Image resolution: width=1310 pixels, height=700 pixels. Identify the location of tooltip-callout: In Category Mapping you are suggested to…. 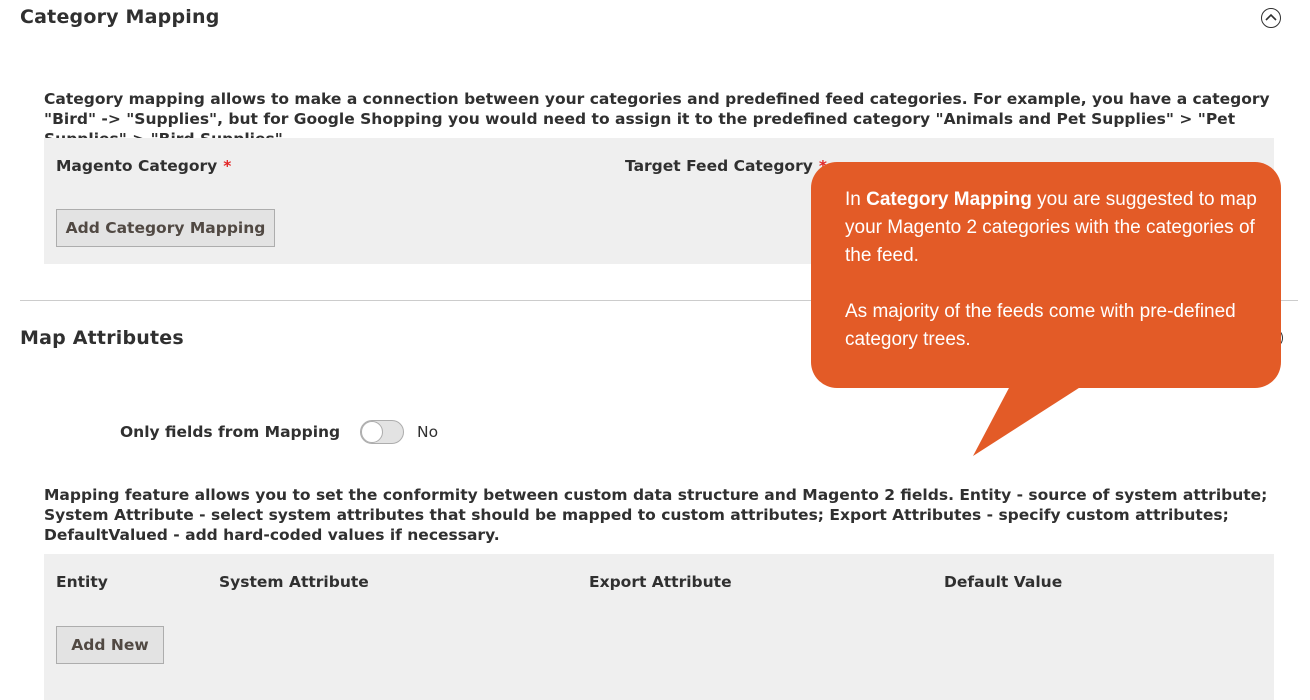
(1046, 275).